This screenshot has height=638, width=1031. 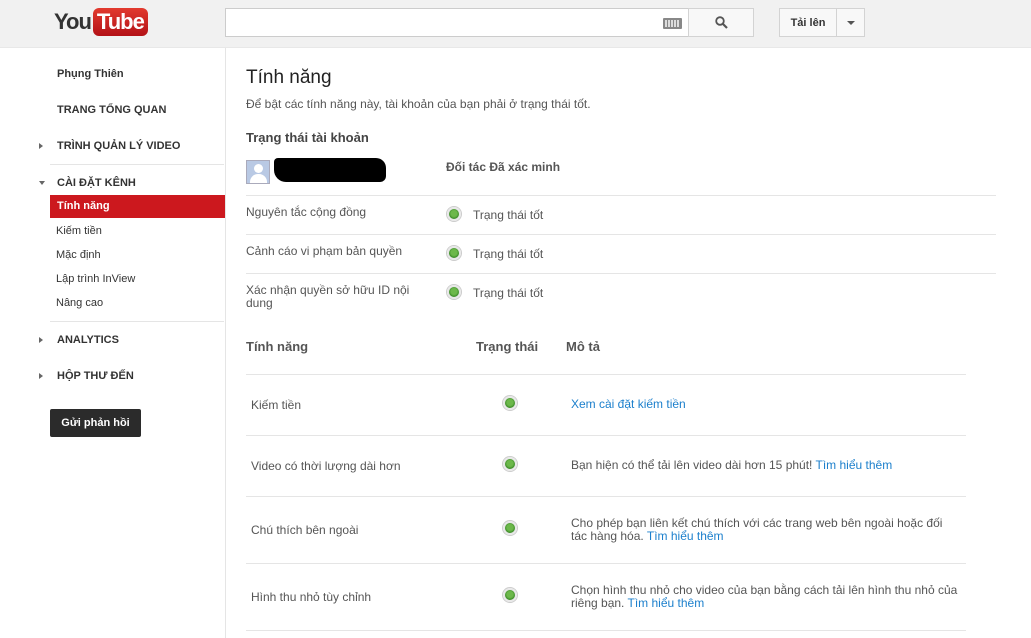 What do you see at coordinates (330, 170) in the screenshot?
I see `redacted-channel-name` at bounding box center [330, 170].